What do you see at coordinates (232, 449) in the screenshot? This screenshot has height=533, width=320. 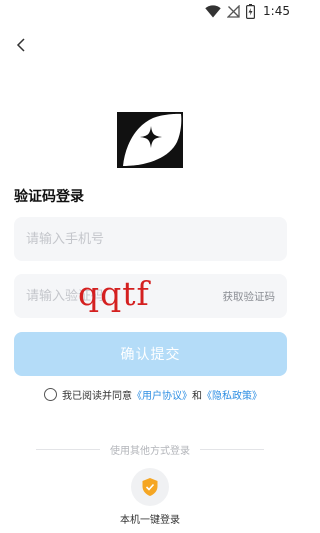 I see `divider-line-right` at bounding box center [232, 449].